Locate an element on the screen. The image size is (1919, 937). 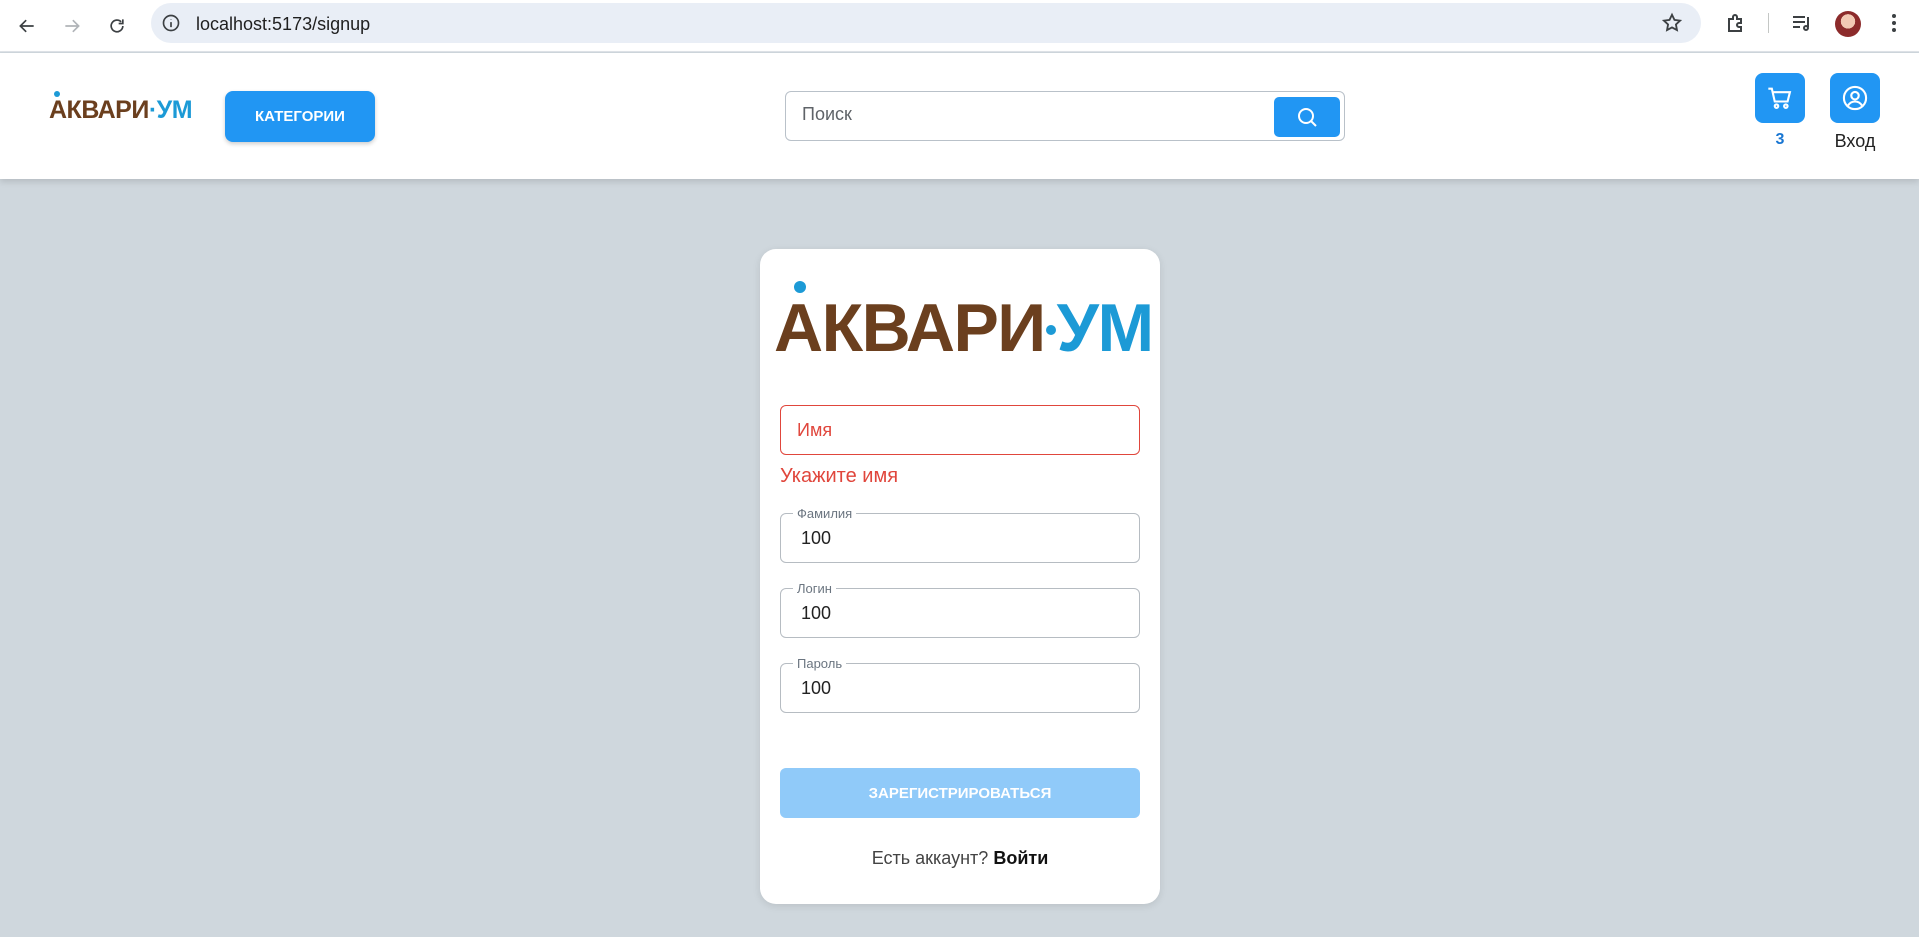
surname-value: 100 is located at coordinates (816, 538).